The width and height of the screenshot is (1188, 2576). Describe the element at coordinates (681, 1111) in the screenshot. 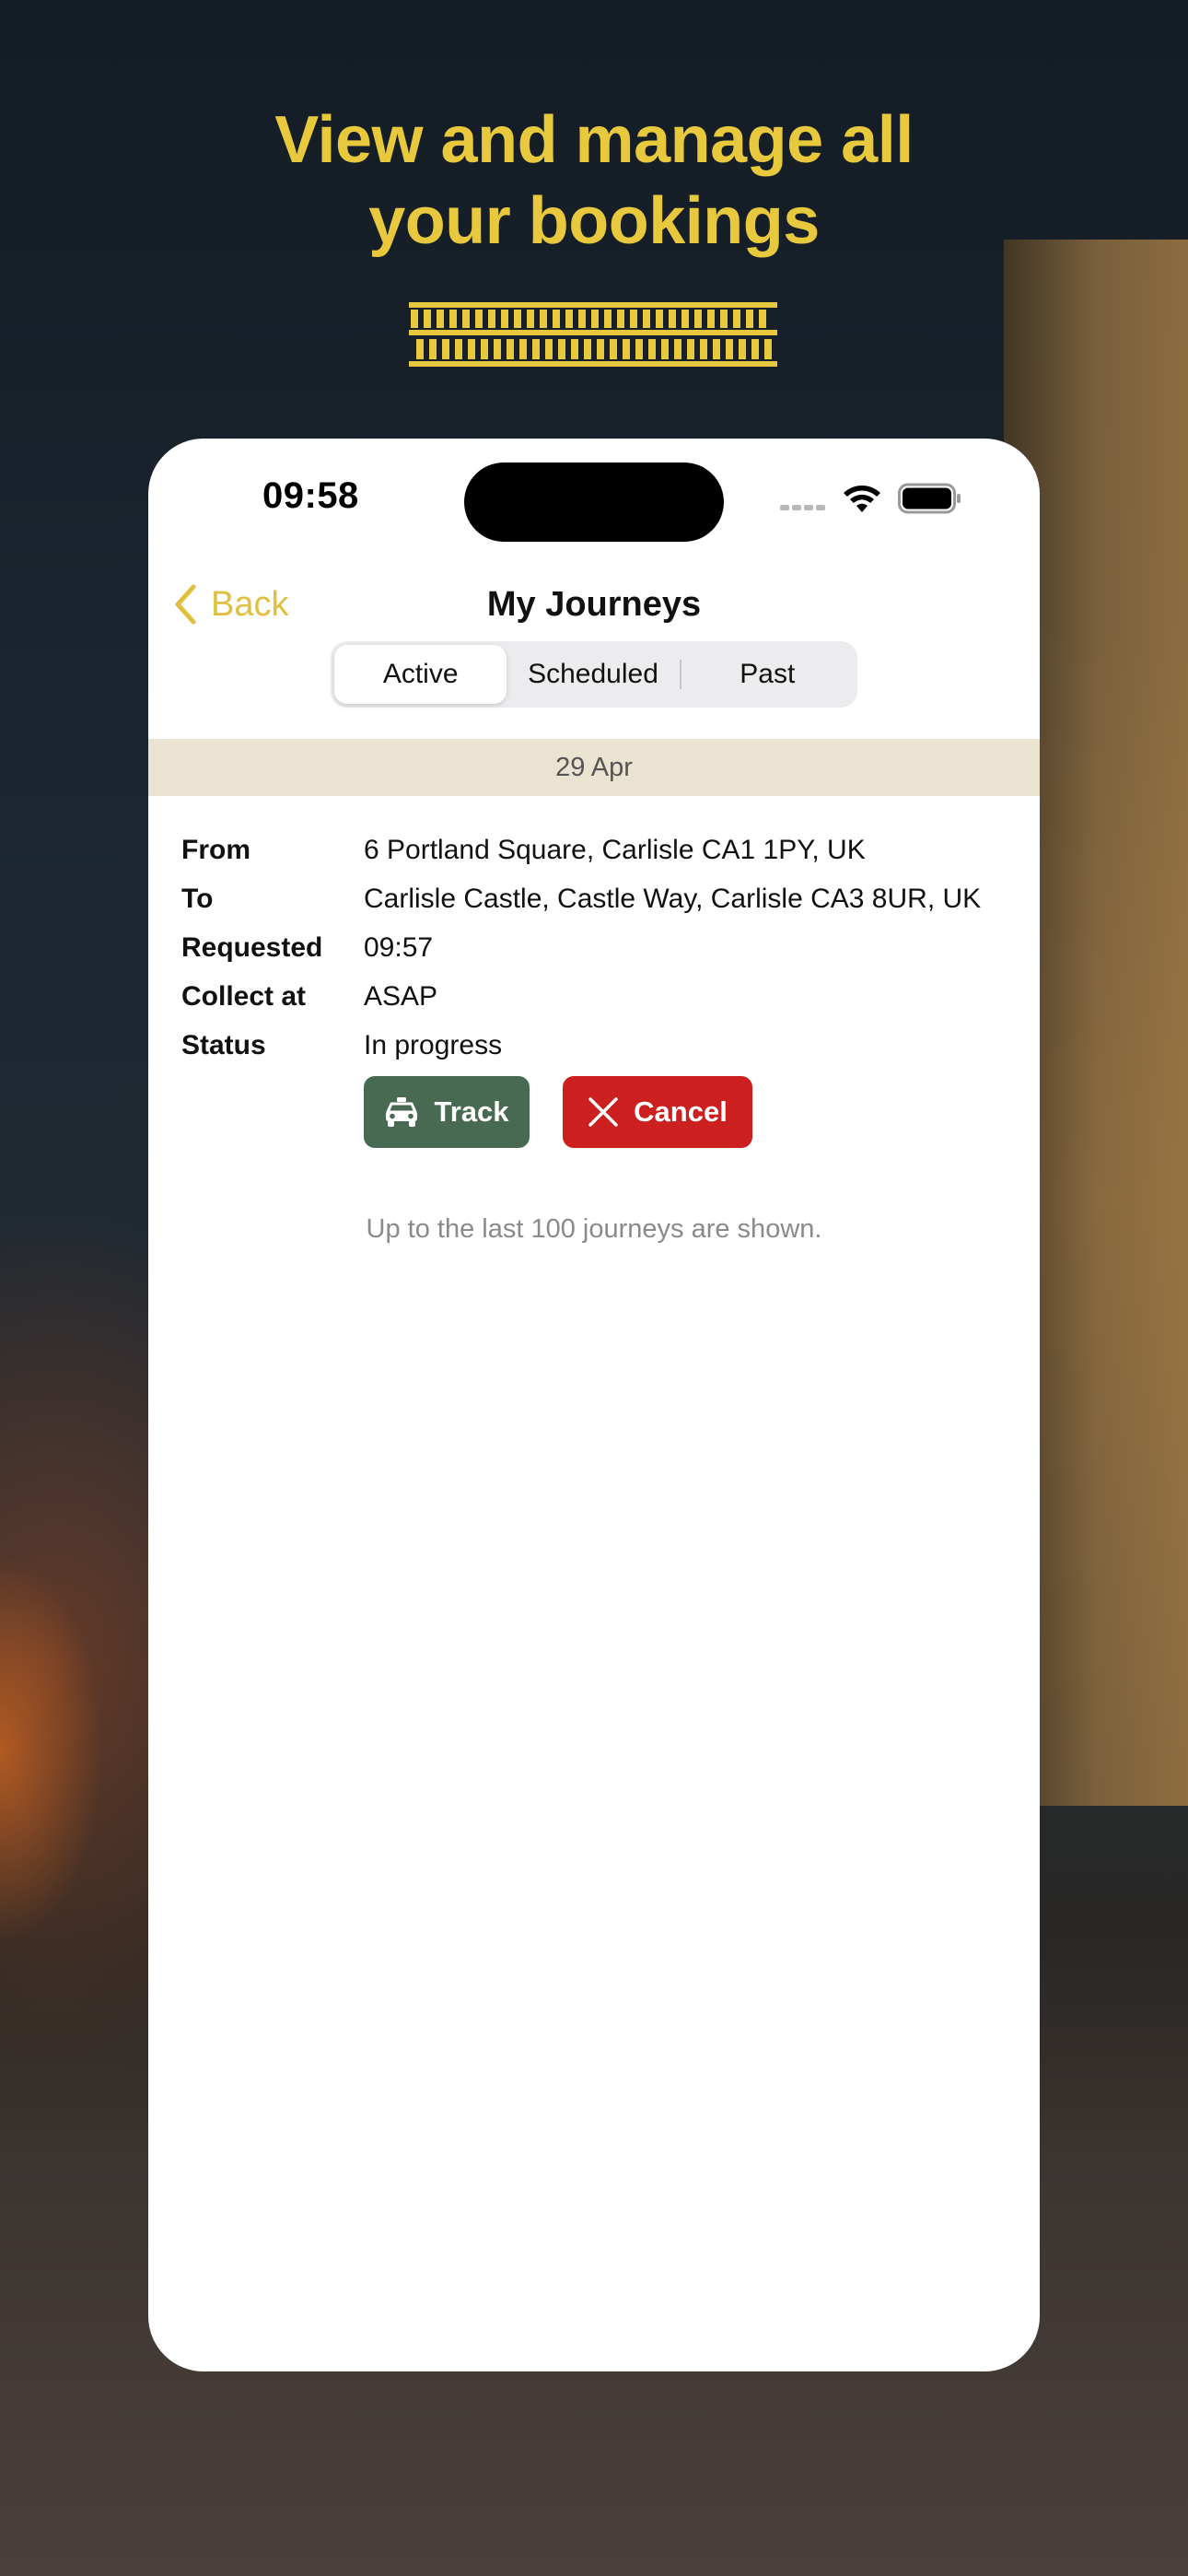

I see `cancel-label: Cancel` at that location.